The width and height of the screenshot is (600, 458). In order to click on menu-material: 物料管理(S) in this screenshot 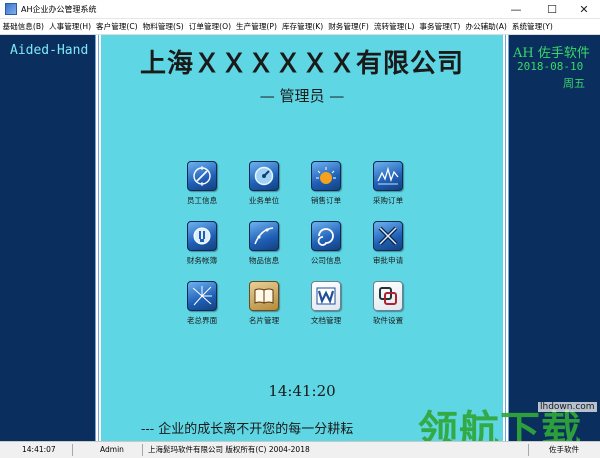, I will do `click(163, 26)`.